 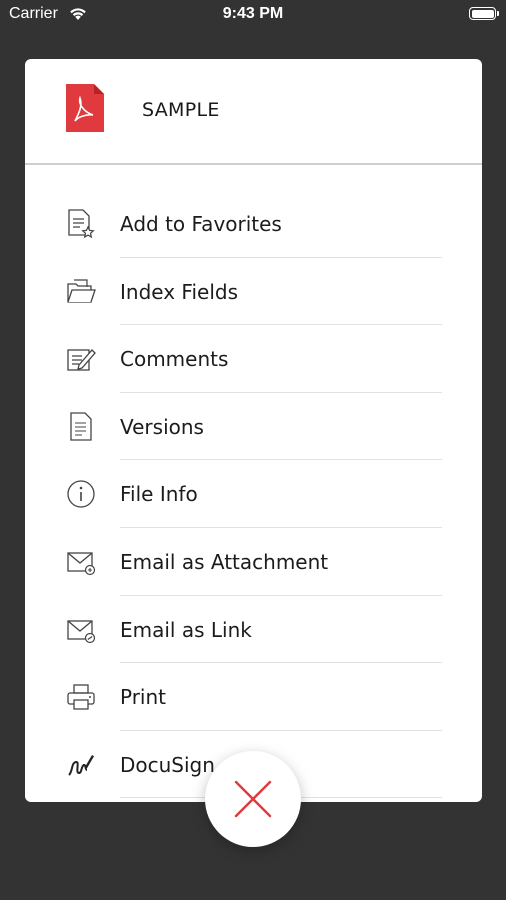 I want to click on email-attachment-icon, so click(x=81, y=564).